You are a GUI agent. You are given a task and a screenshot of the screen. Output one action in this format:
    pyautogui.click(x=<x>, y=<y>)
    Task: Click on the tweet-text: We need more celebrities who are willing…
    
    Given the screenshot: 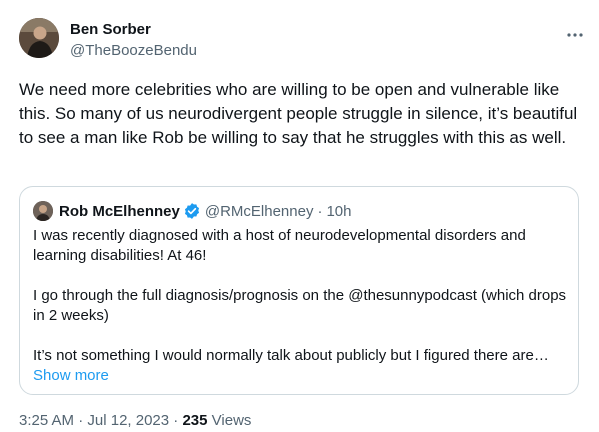 What is the action you would take?
    pyautogui.click(x=298, y=113)
    